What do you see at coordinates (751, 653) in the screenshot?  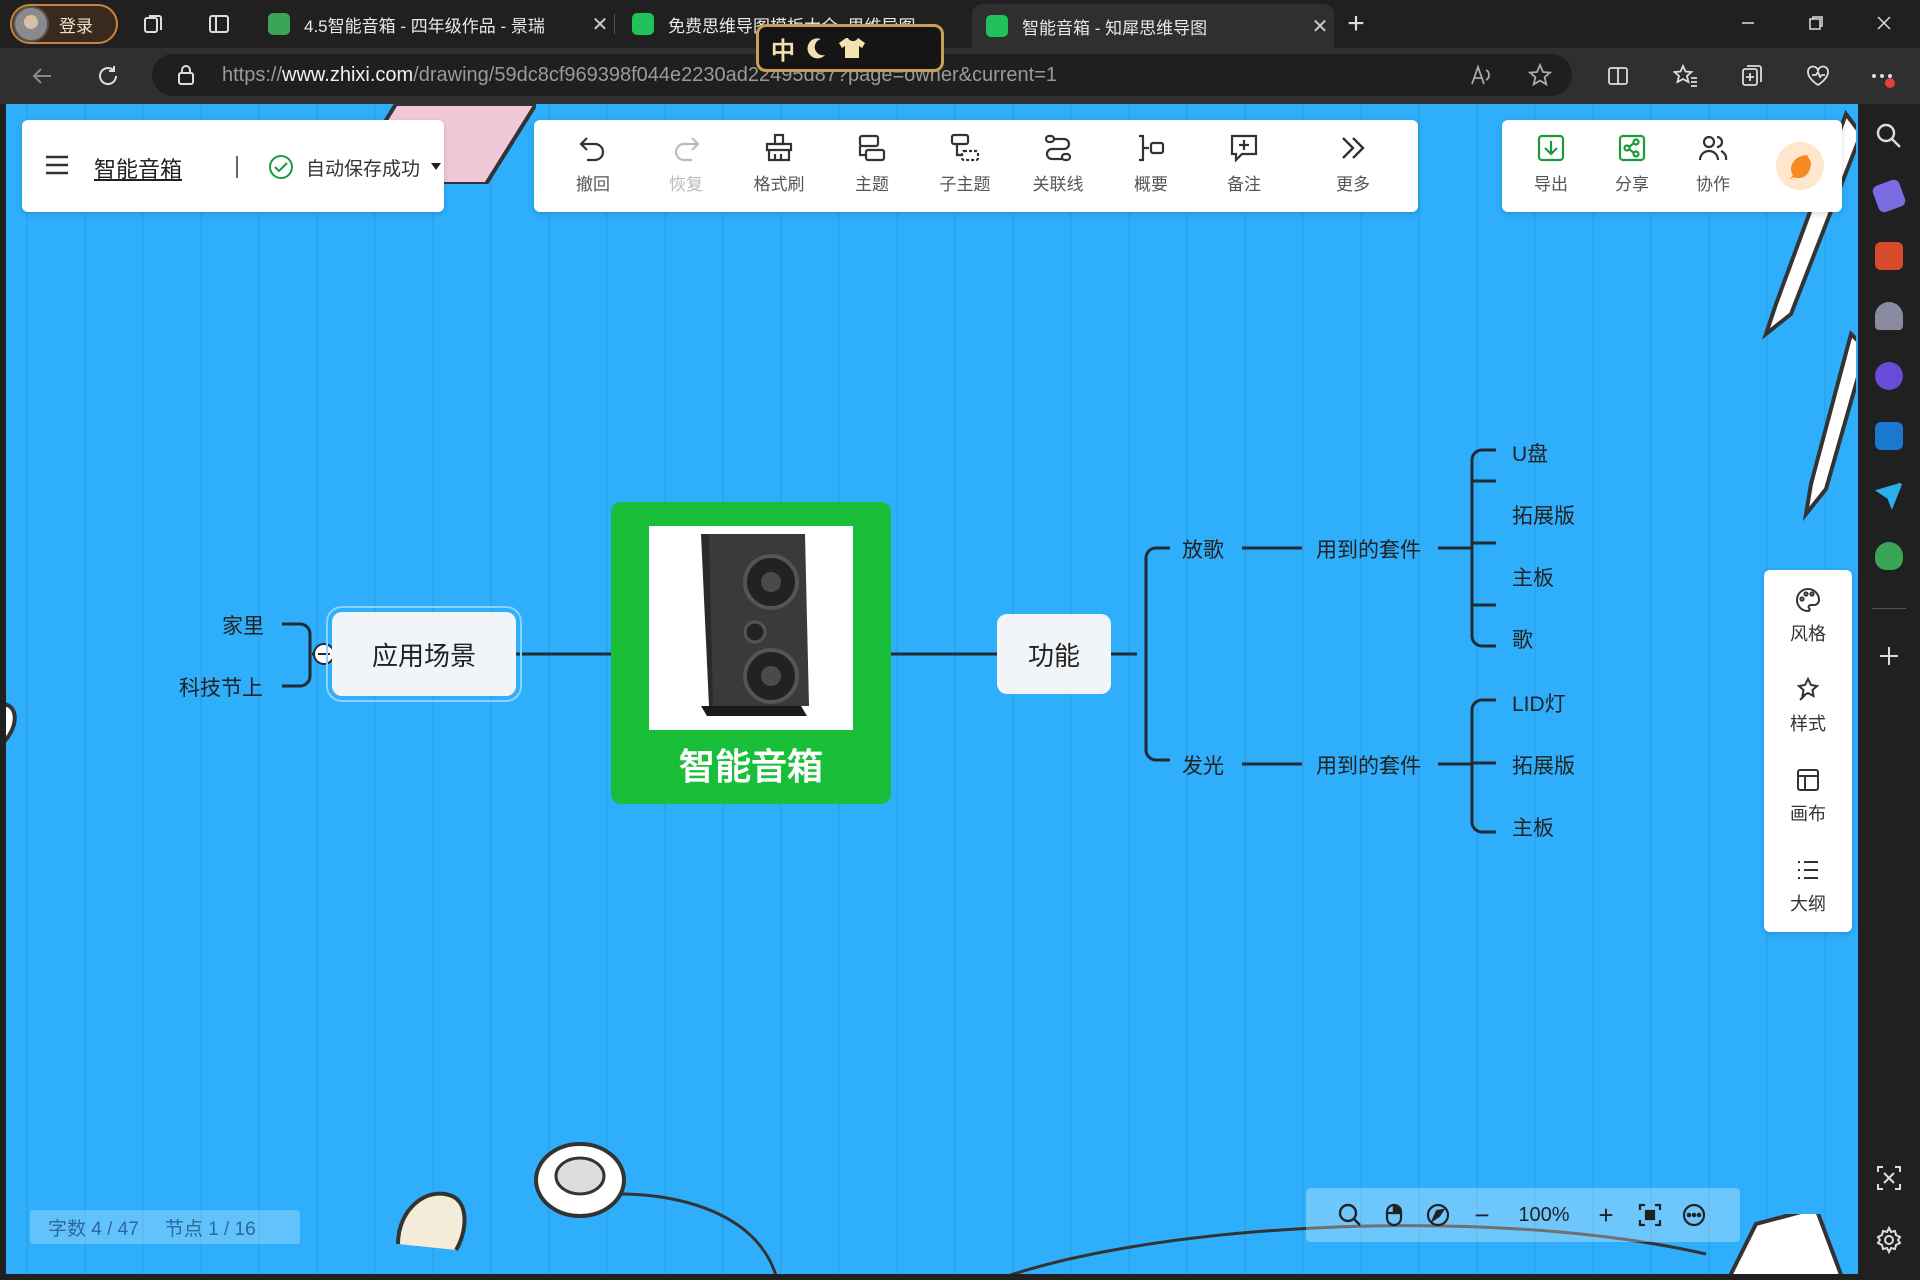 I see `root-node: 智能音箱` at bounding box center [751, 653].